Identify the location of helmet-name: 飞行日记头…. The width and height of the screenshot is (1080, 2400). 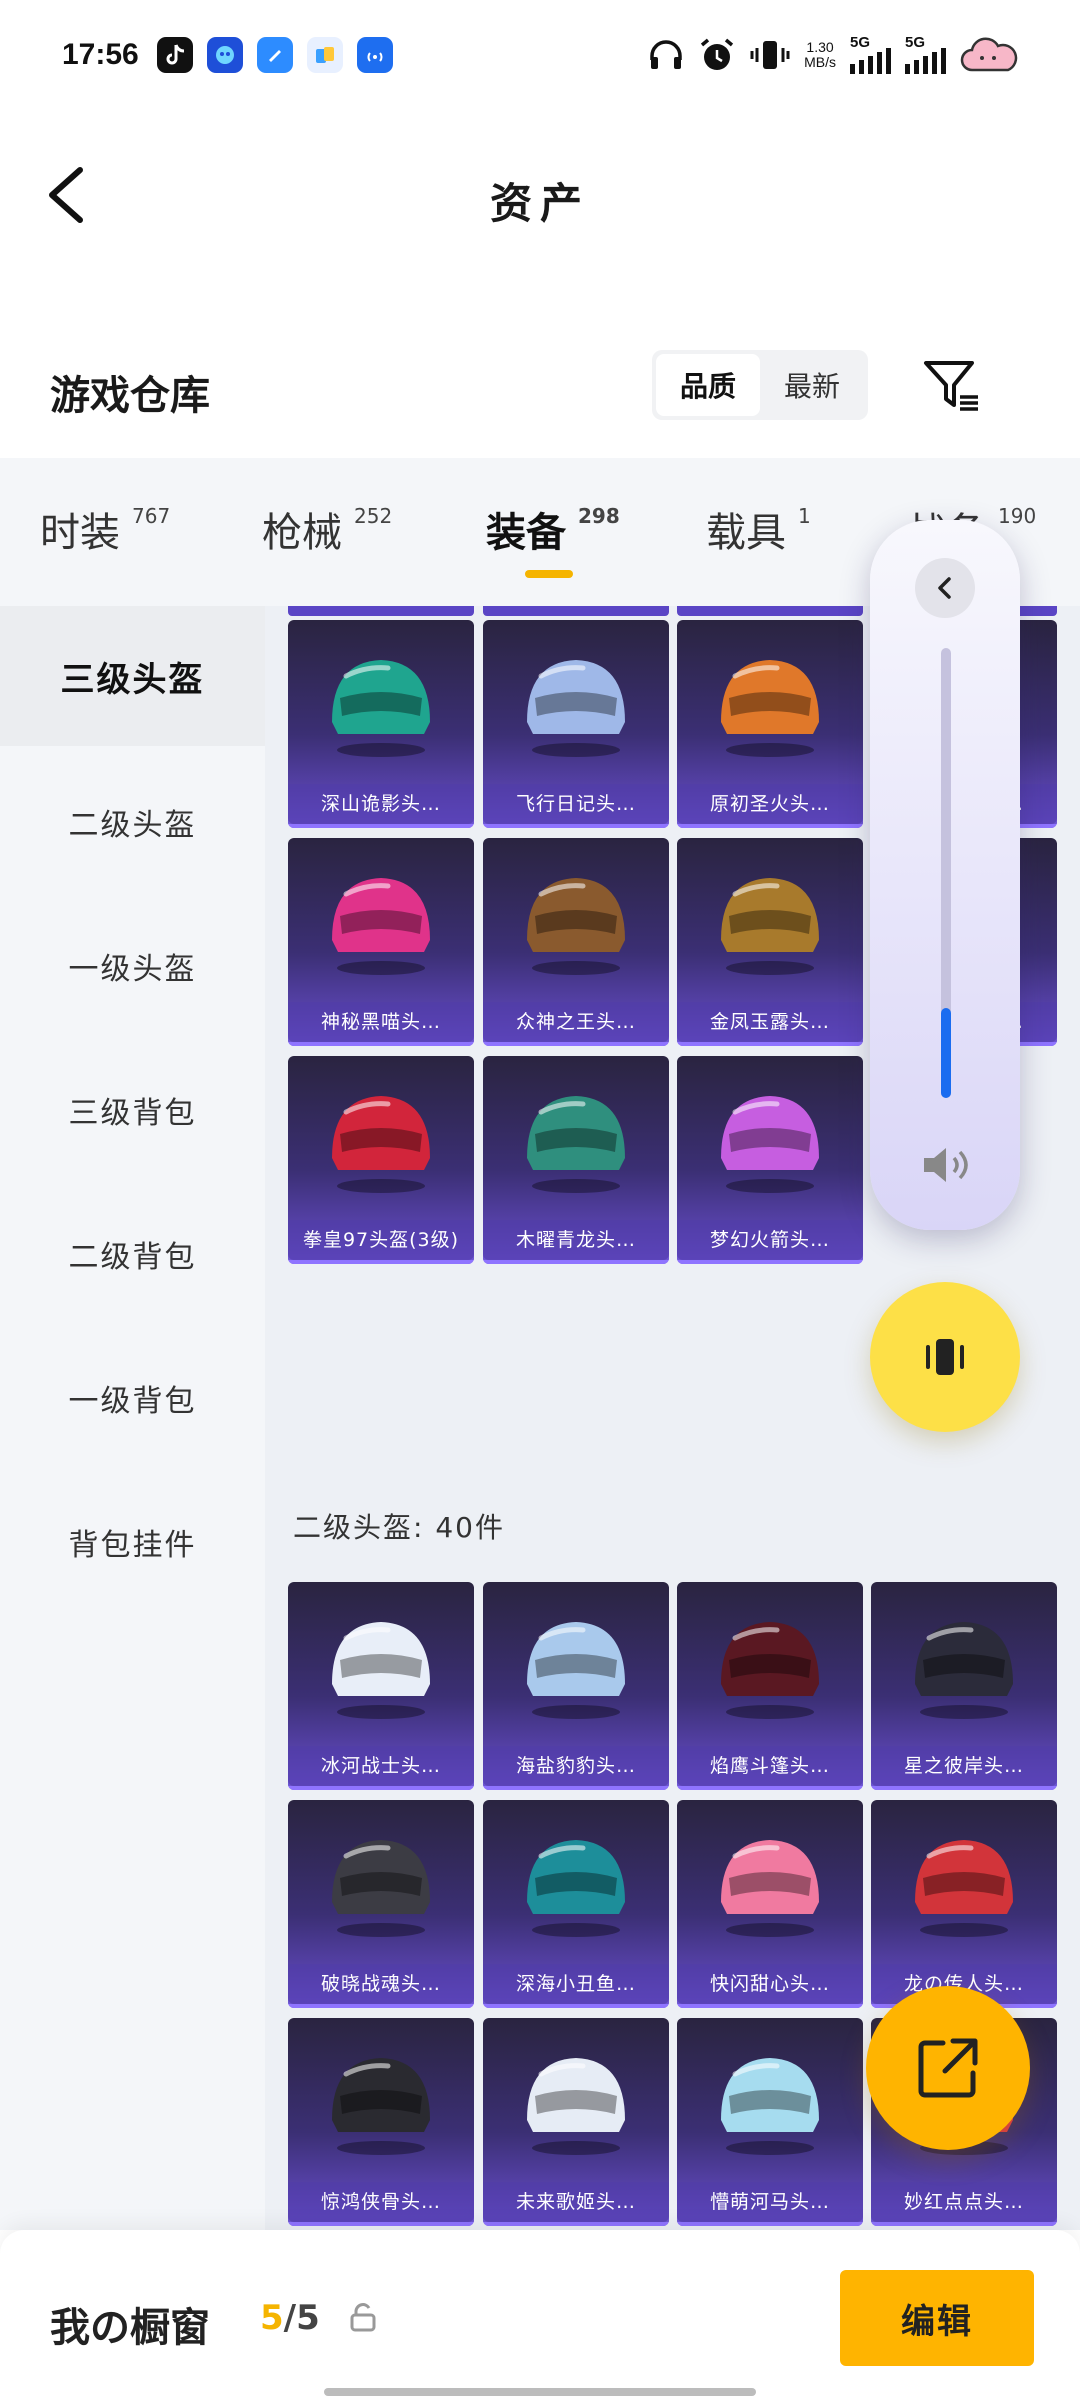
(576, 804).